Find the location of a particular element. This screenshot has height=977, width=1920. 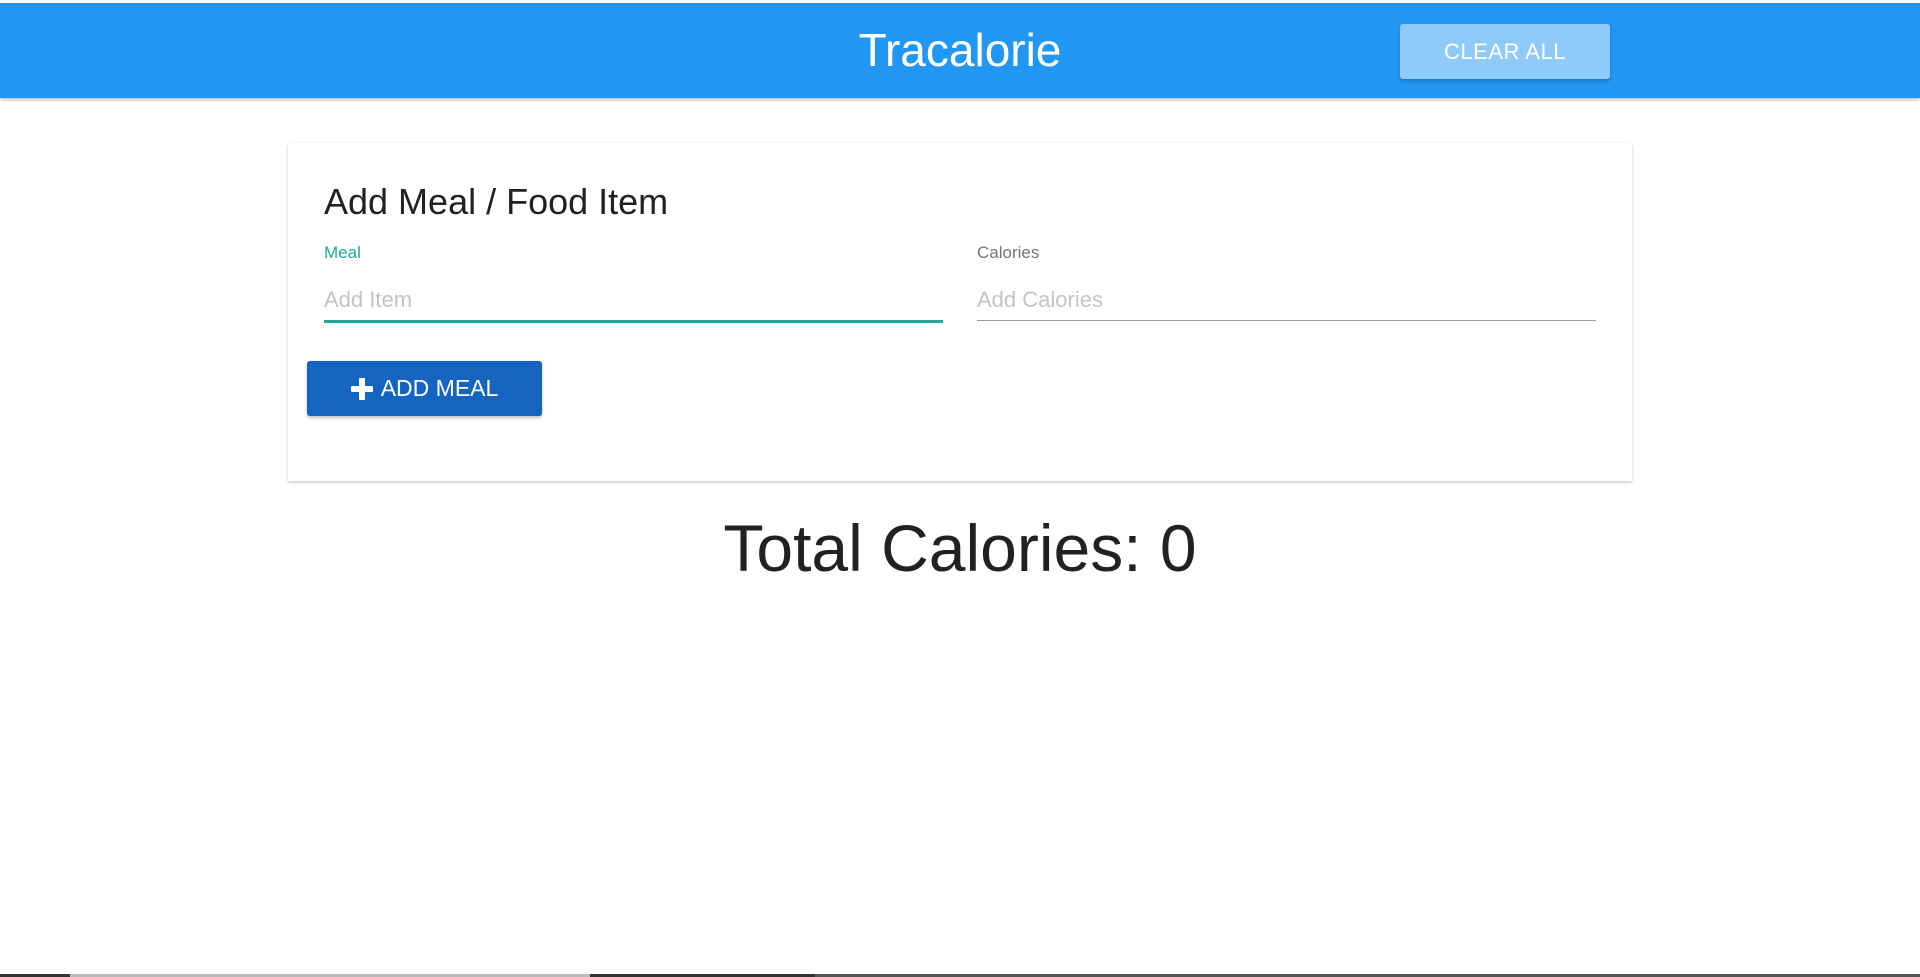

plus-icon is located at coordinates (361, 388).